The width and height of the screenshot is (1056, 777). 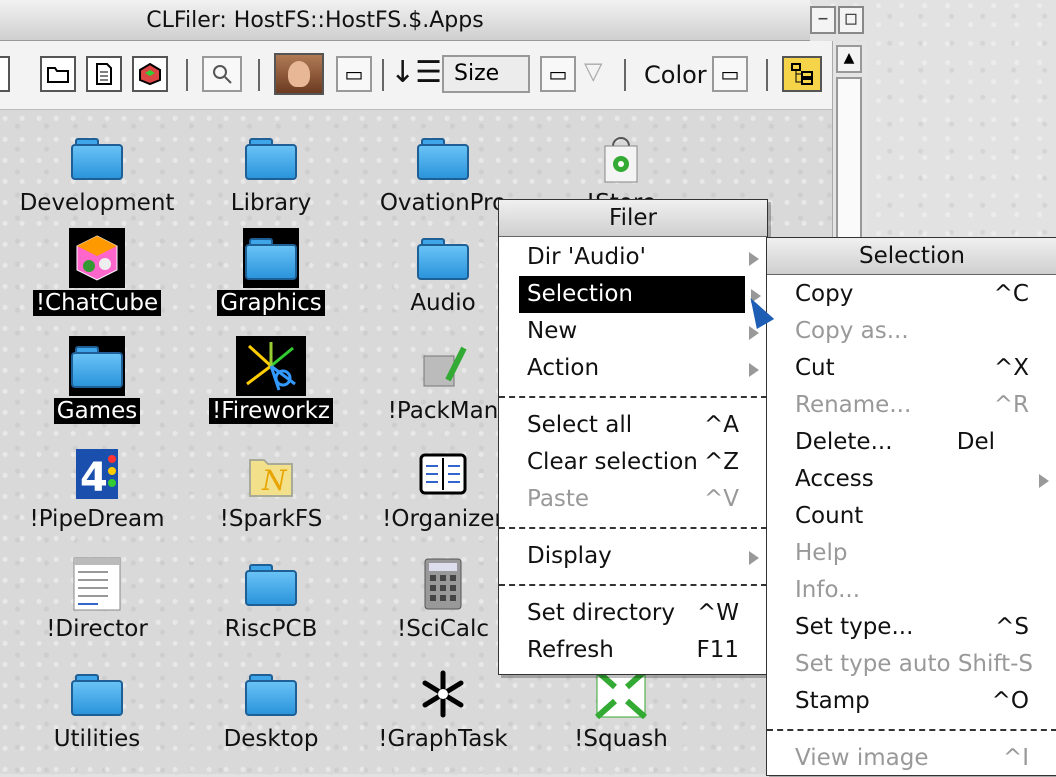 I want to click on shortcut-label: Shift-S, so click(x=995, y=664).